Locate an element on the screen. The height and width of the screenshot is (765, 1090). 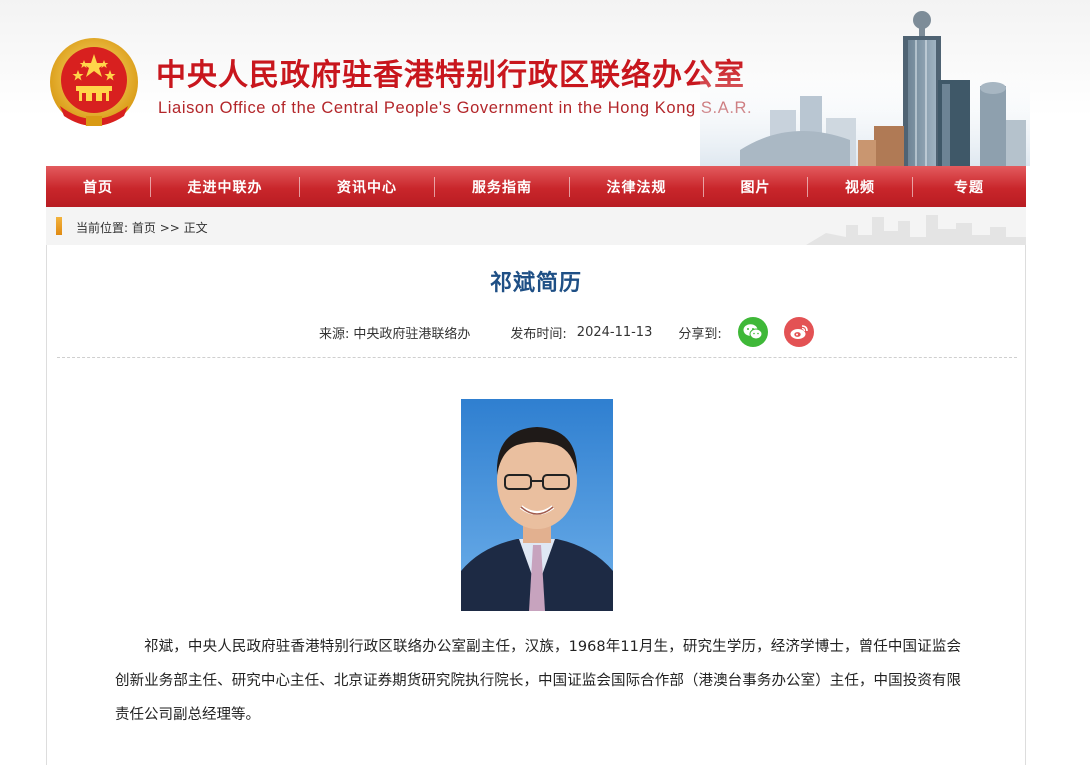
nav-item-pictures: 图片 is located at coordinates (755, 186).